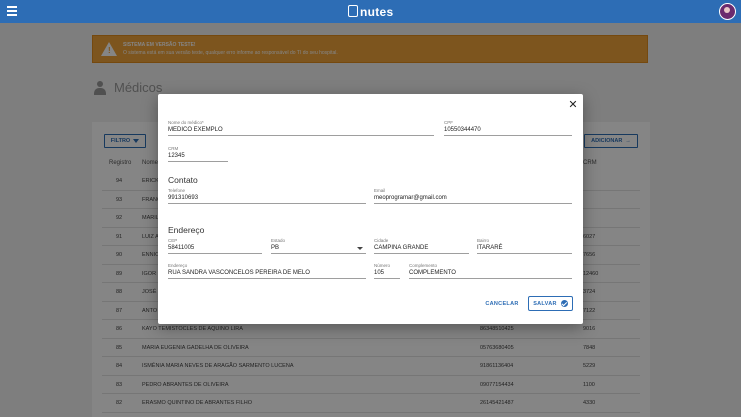 This screenshot has height=417, width=741. I want to click on street-value: RUA SANDRA VASCONCELOS PEREIRA DE MELO, so click(239, 273).